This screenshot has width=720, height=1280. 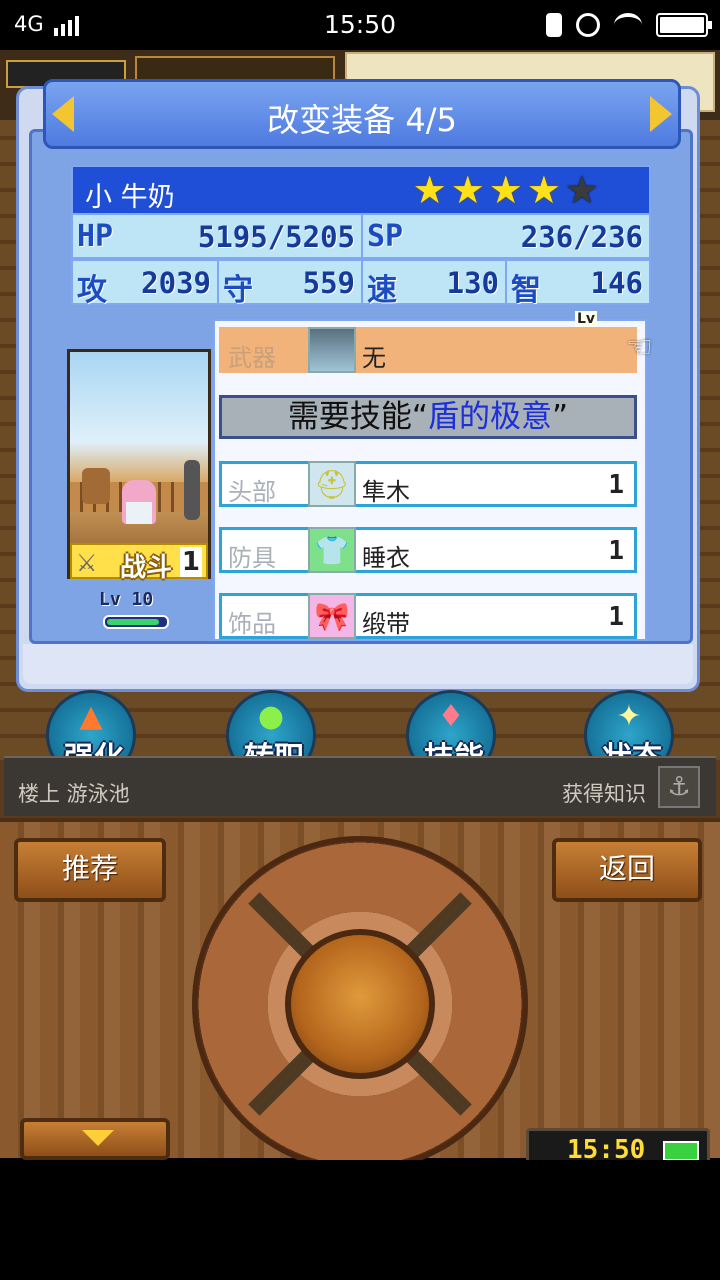 I want to click on empty-slot-icon, so click(x=332, y=350).